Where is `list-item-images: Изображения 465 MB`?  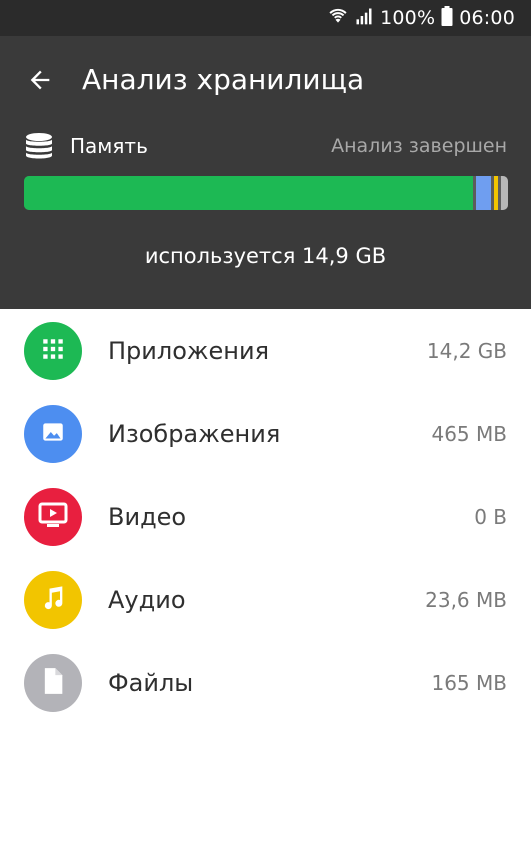 list-item-images: Изображения 465 MB is located at coordinates (265, 433).